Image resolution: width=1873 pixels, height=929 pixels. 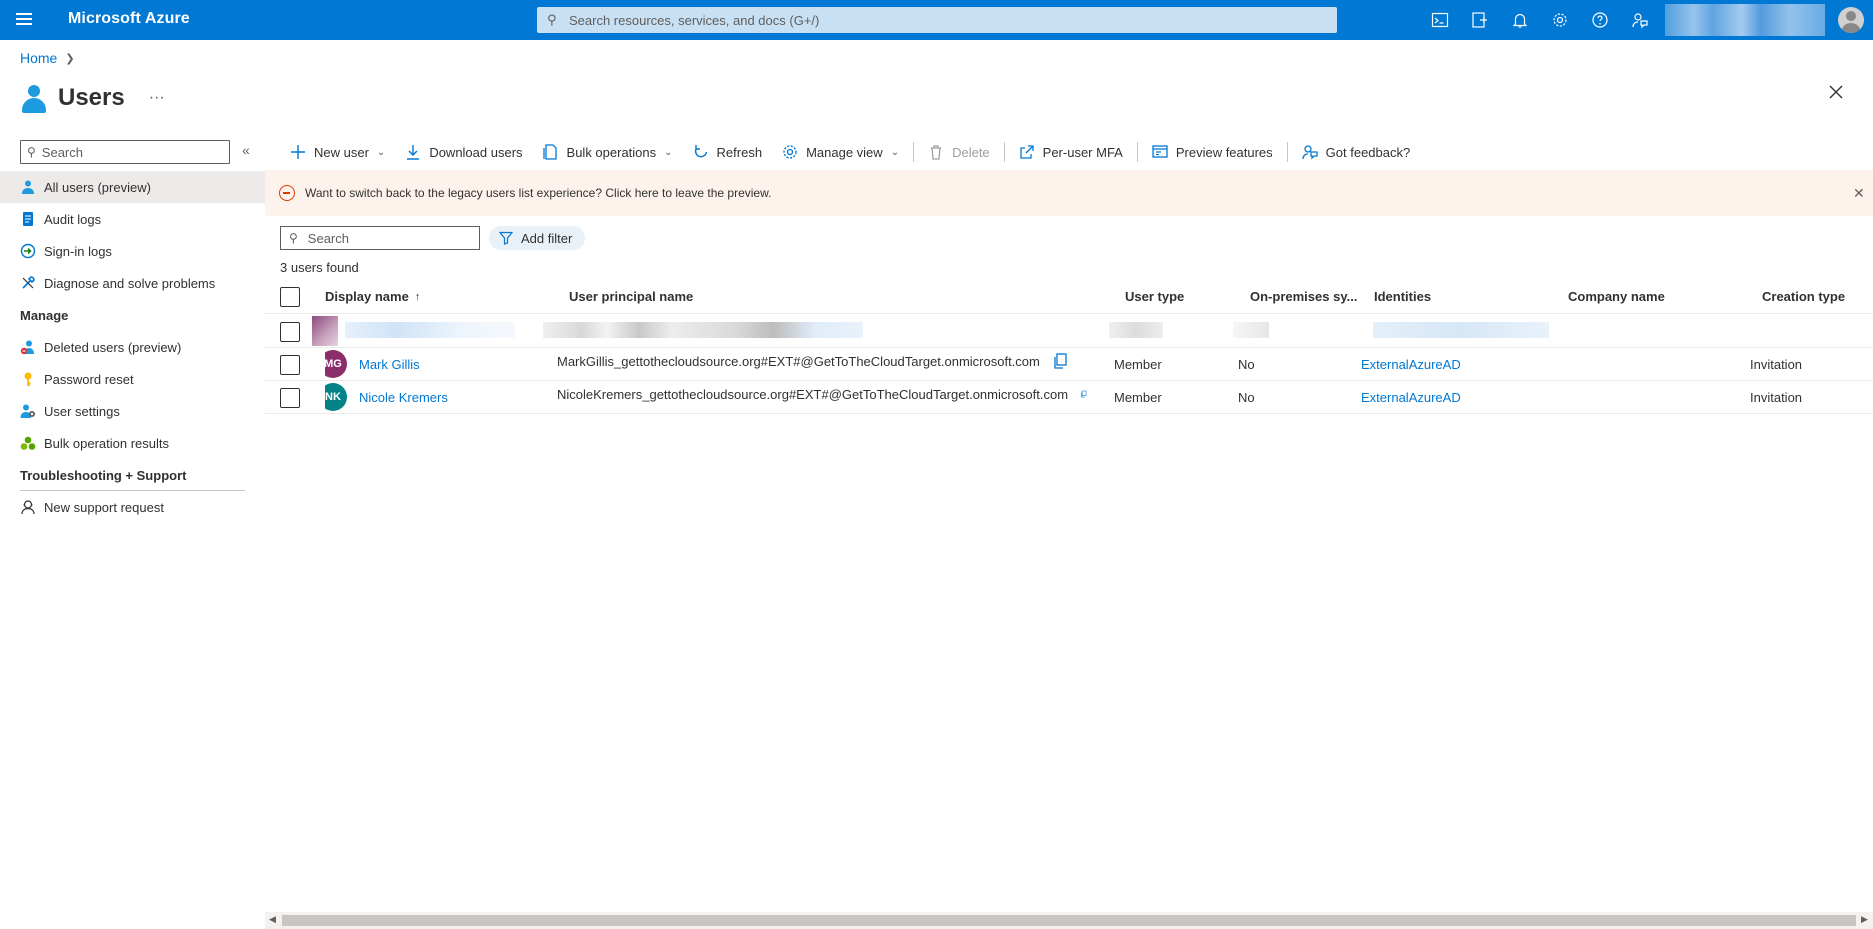 I want to click on close-icon, so click(x=1836, y=92).